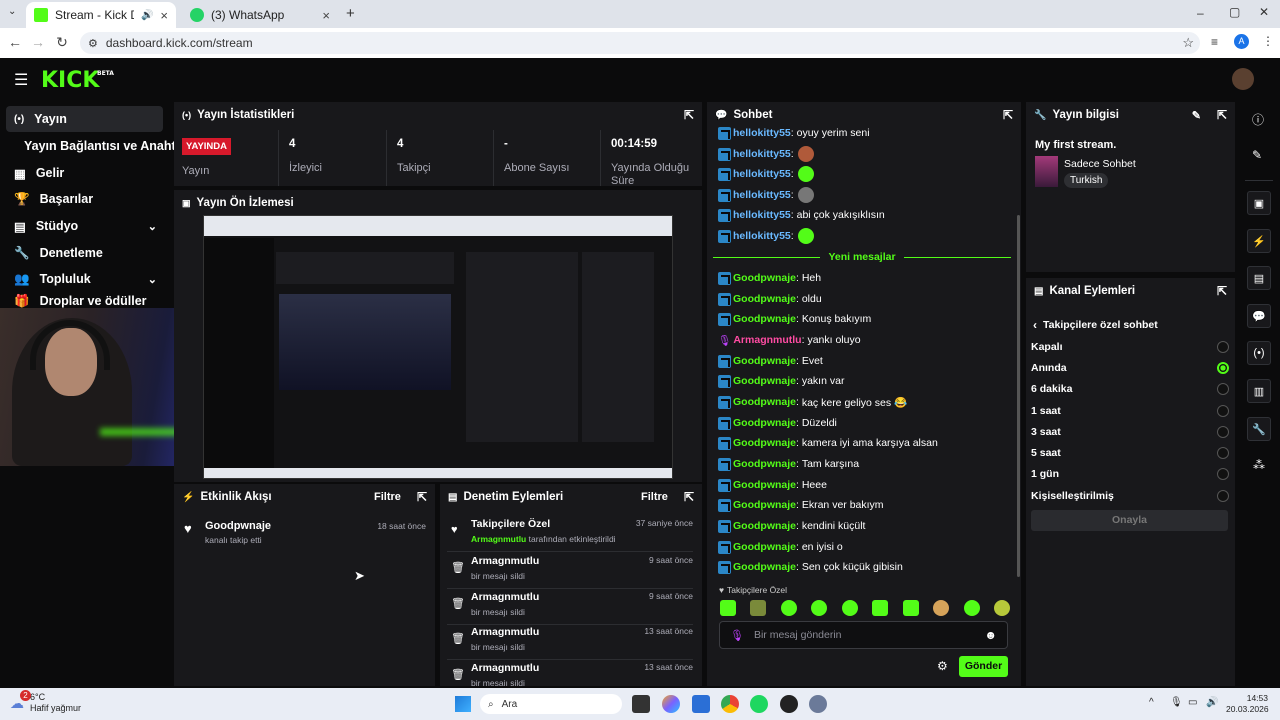 The image size is (1280, 720). I want to click on tab-search-icon: ≡, so click(1214, 42).